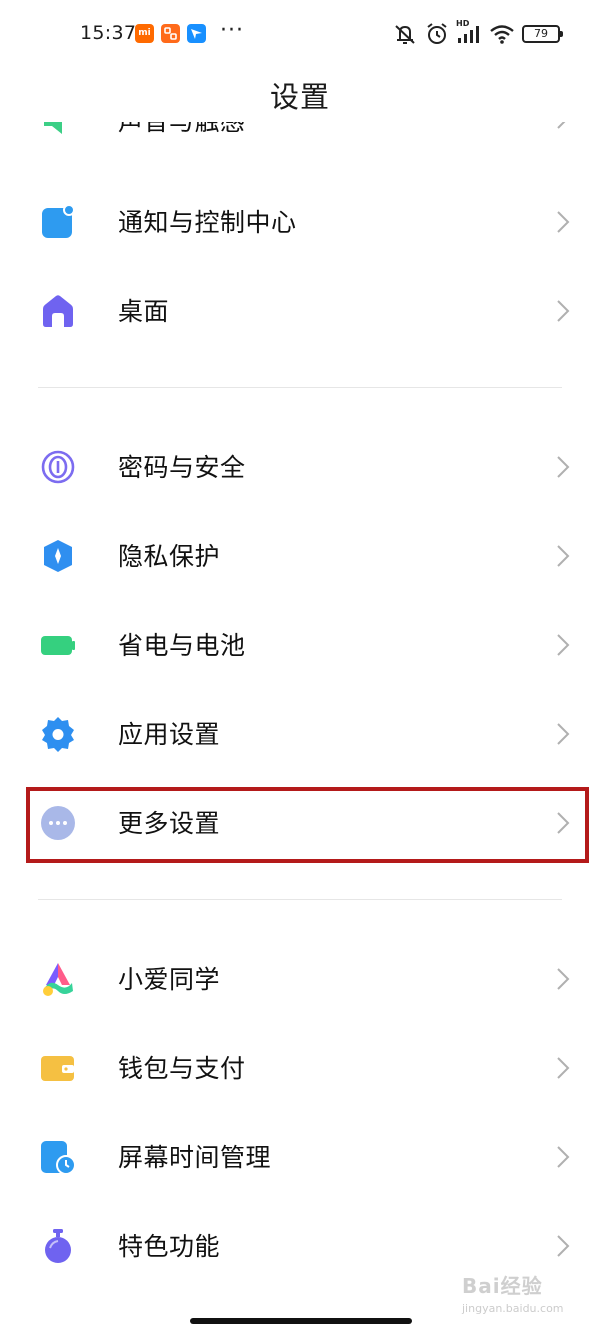  Describe the element at coordinates (300, 644) in the screenshot. I see `settings-item-battery: 省电与电池` at that location.